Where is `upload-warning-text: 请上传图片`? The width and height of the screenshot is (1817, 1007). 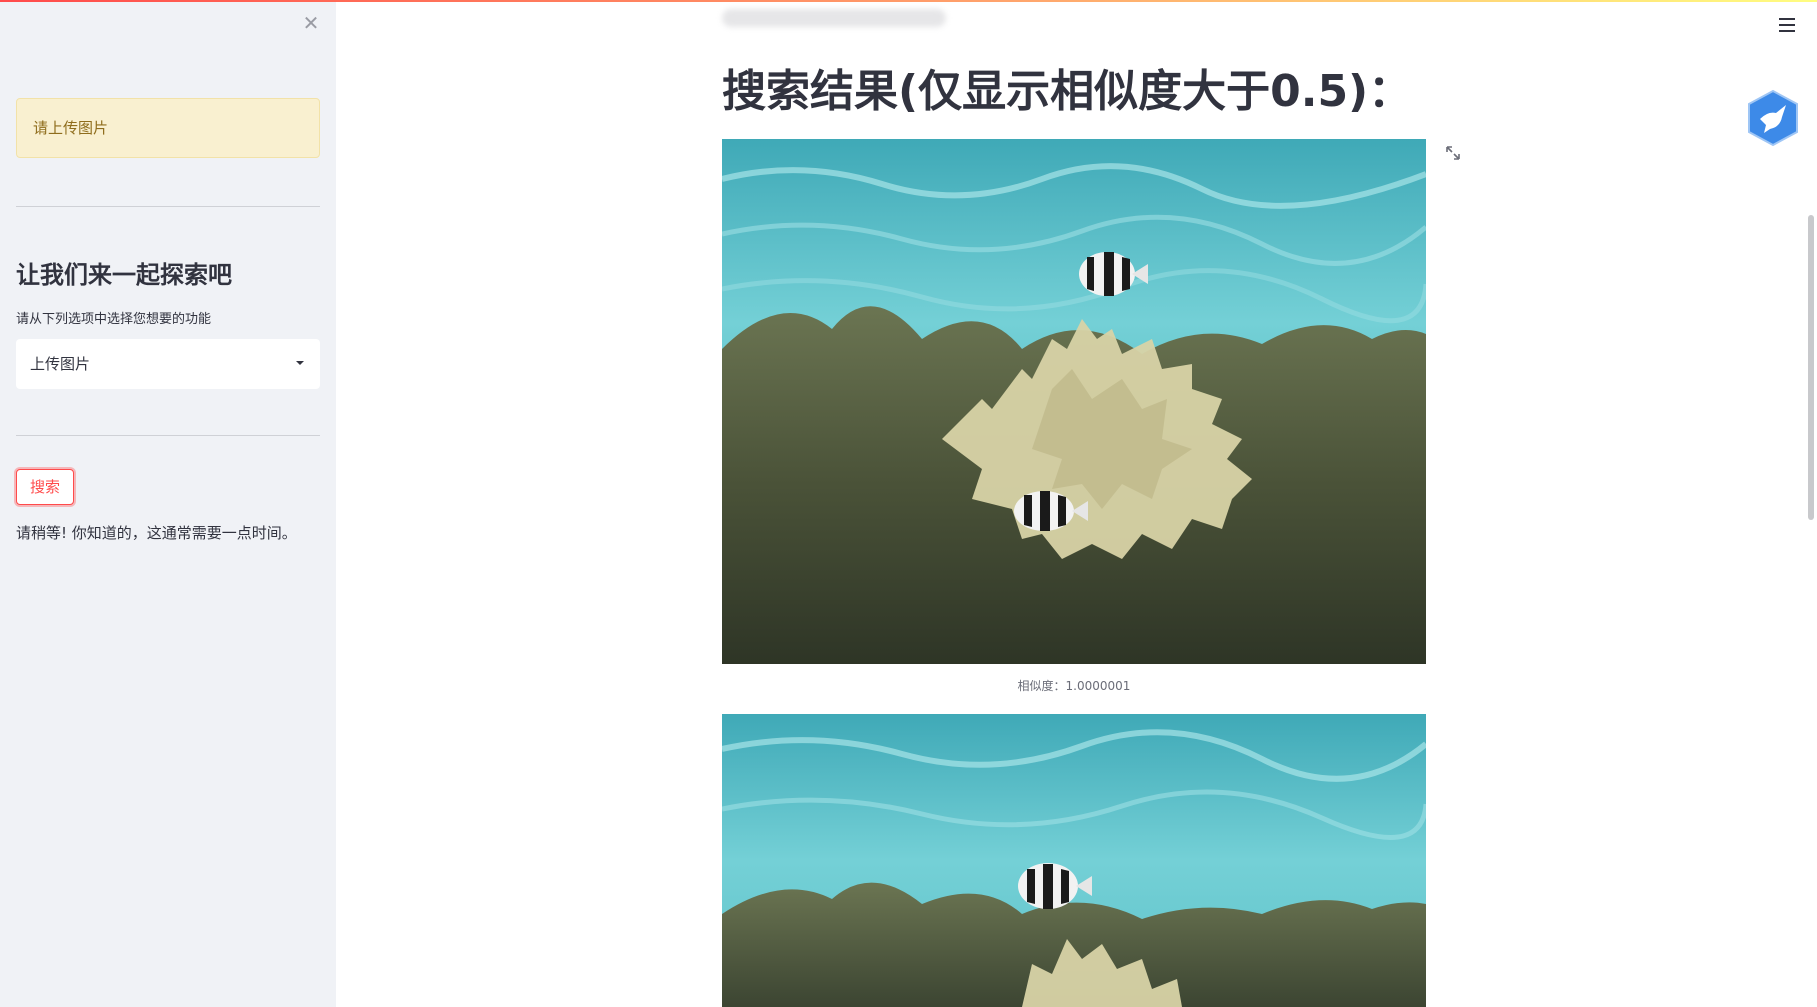
upload-warning-text: 请上传图片 is located at coordinates (71, 128).